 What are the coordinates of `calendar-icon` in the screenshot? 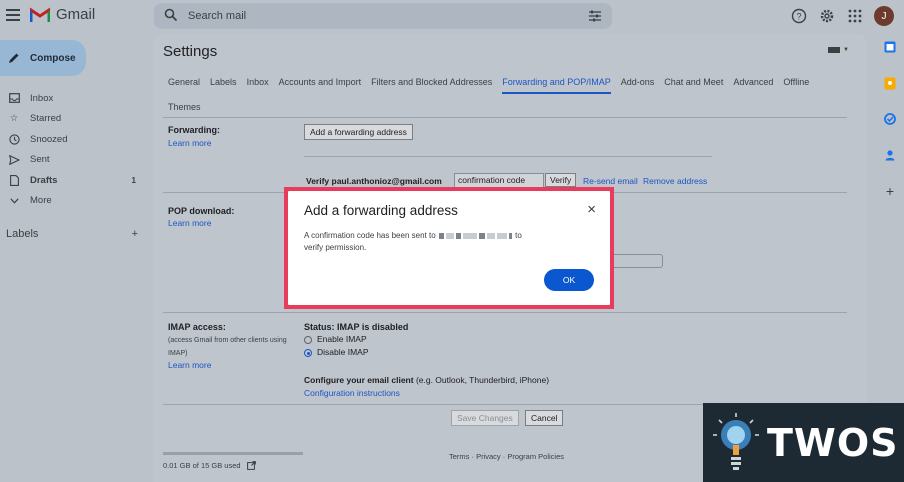 It's located at (890, 47).